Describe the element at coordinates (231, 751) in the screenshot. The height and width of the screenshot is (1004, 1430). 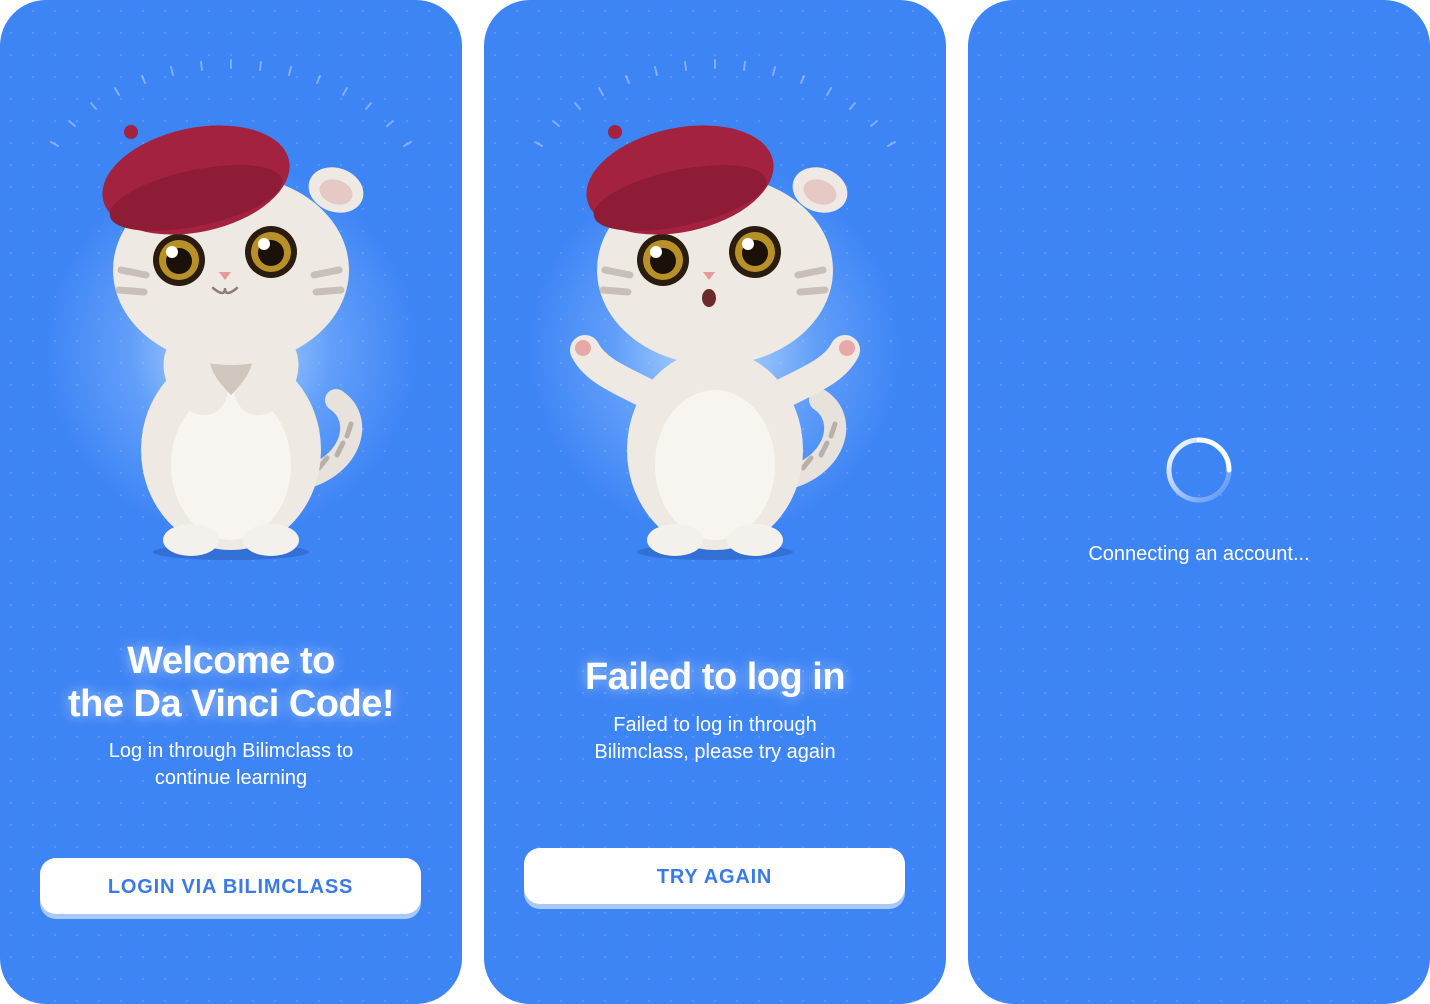
I see `welcome-subtitle-line1: Log in through Bilimclass to` at that location.